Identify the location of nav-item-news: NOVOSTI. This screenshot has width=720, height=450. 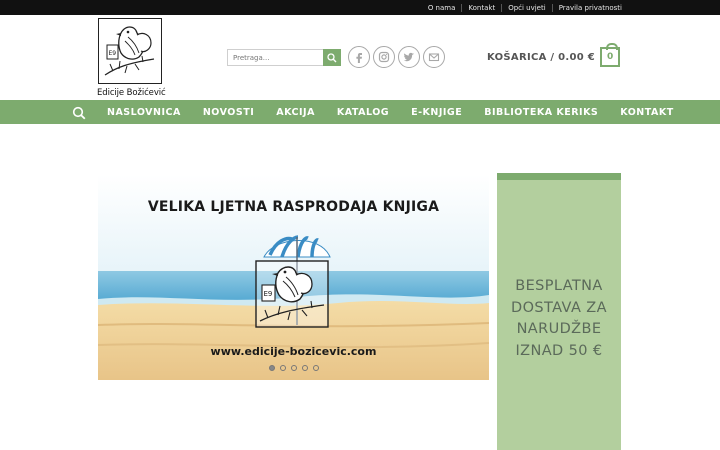
(228, 112).